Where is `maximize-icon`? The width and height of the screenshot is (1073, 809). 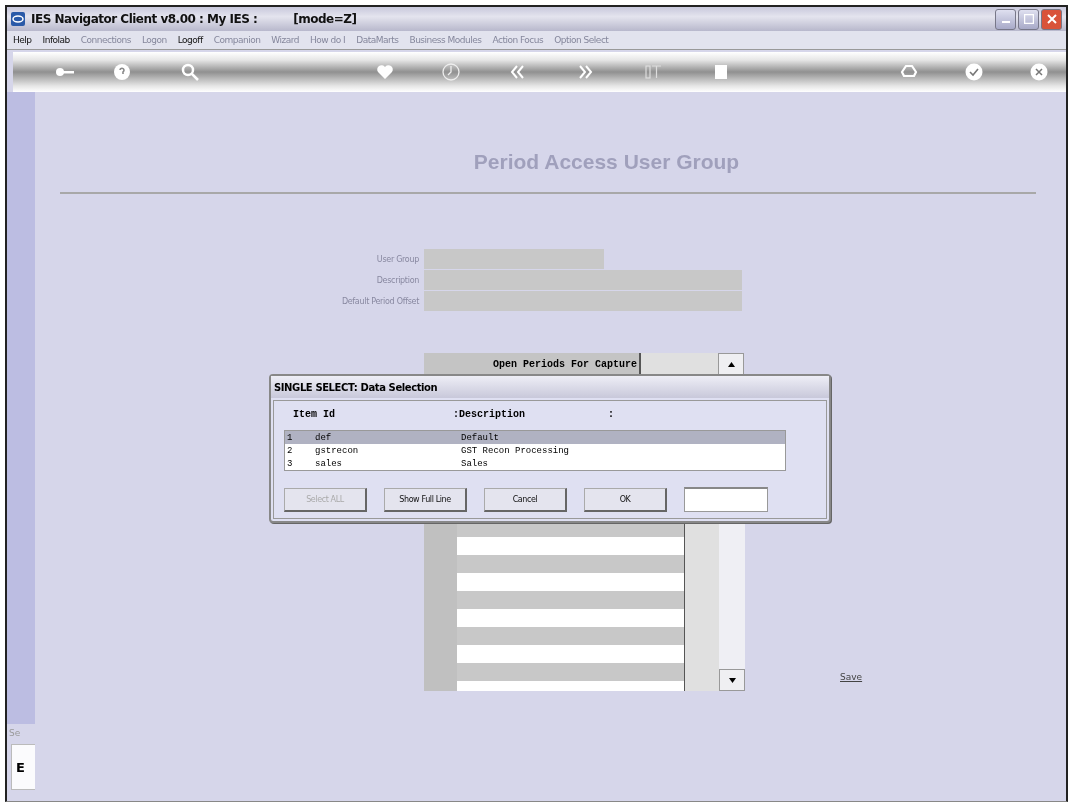
maximize-icon is located at coordinates (1028, 19).